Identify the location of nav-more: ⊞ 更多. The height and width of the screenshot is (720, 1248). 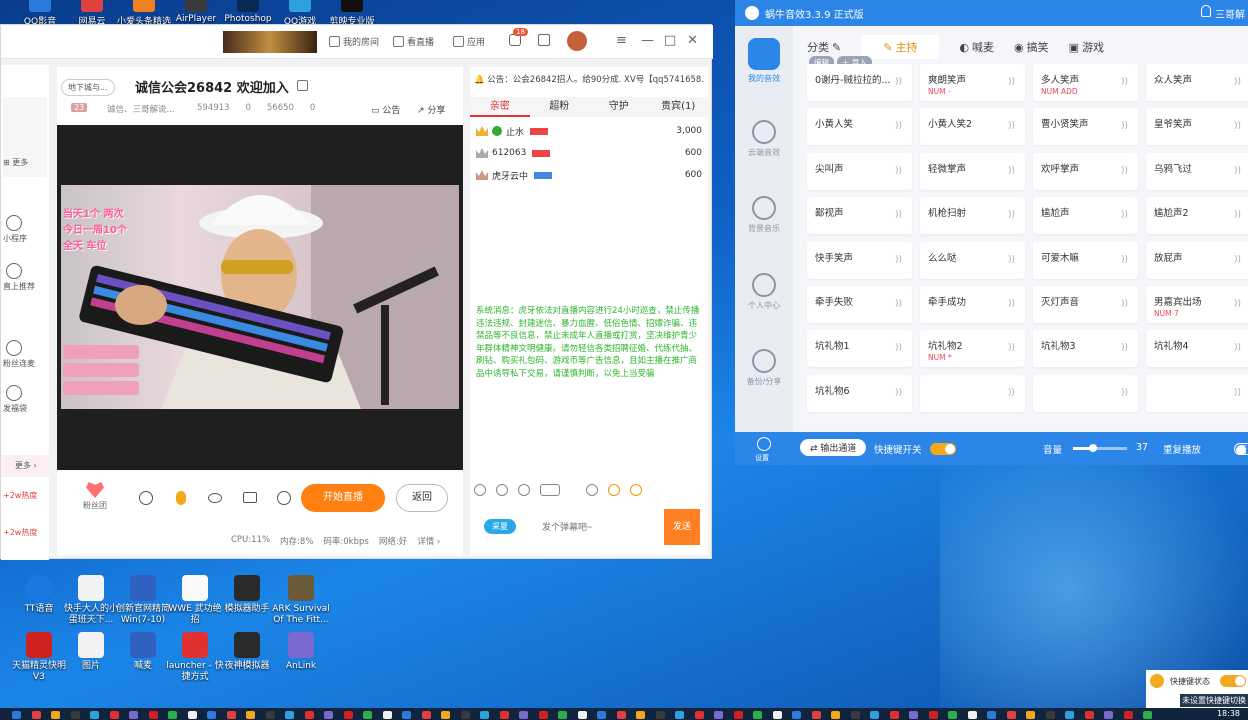
(25, 162).